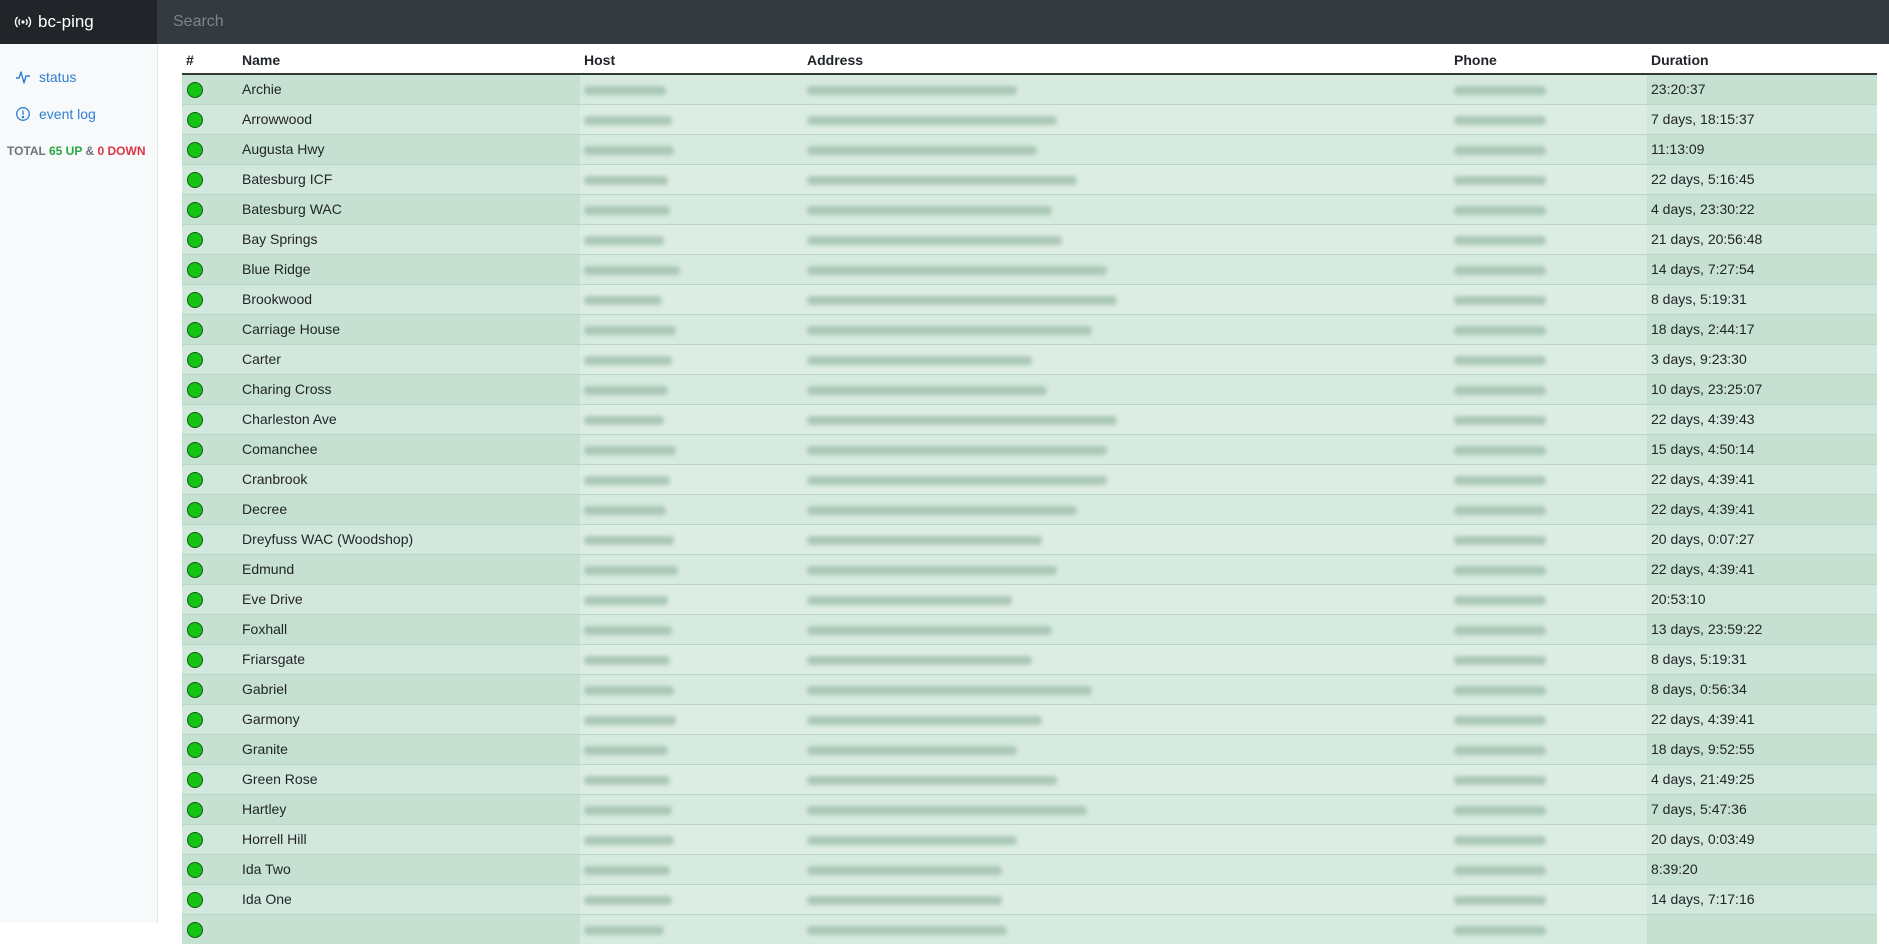 The height and width of the screenshot is (944, 1889). I want to click on sidebar: status event log TOTAL 65 UP & 0 DOWN, so click(79, 483).